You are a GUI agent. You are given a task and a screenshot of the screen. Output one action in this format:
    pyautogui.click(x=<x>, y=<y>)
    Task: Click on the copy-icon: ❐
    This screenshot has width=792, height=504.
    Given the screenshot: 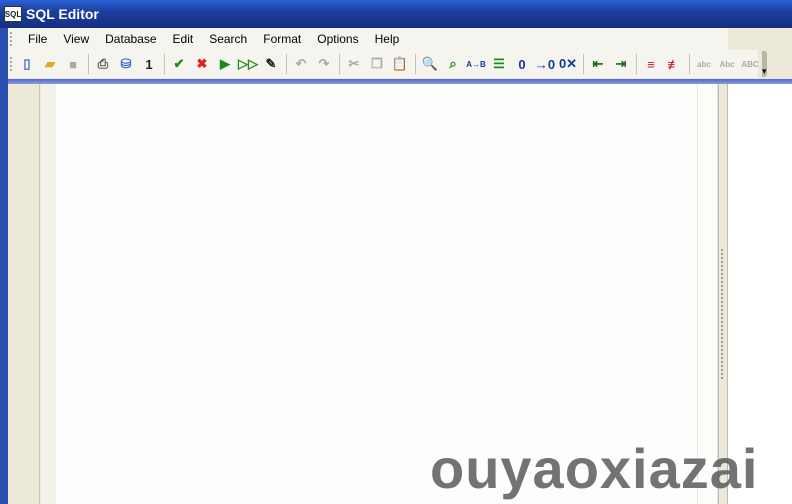 What is the action you would take?
    pyautogui.click(x=377, y=63)
    